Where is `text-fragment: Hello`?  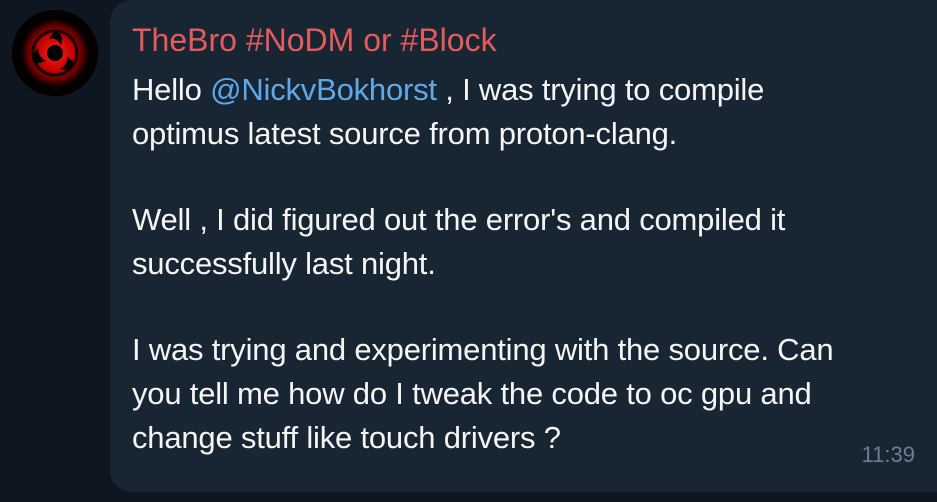 text-fragment: Hello is located at coordinates (171, 89).